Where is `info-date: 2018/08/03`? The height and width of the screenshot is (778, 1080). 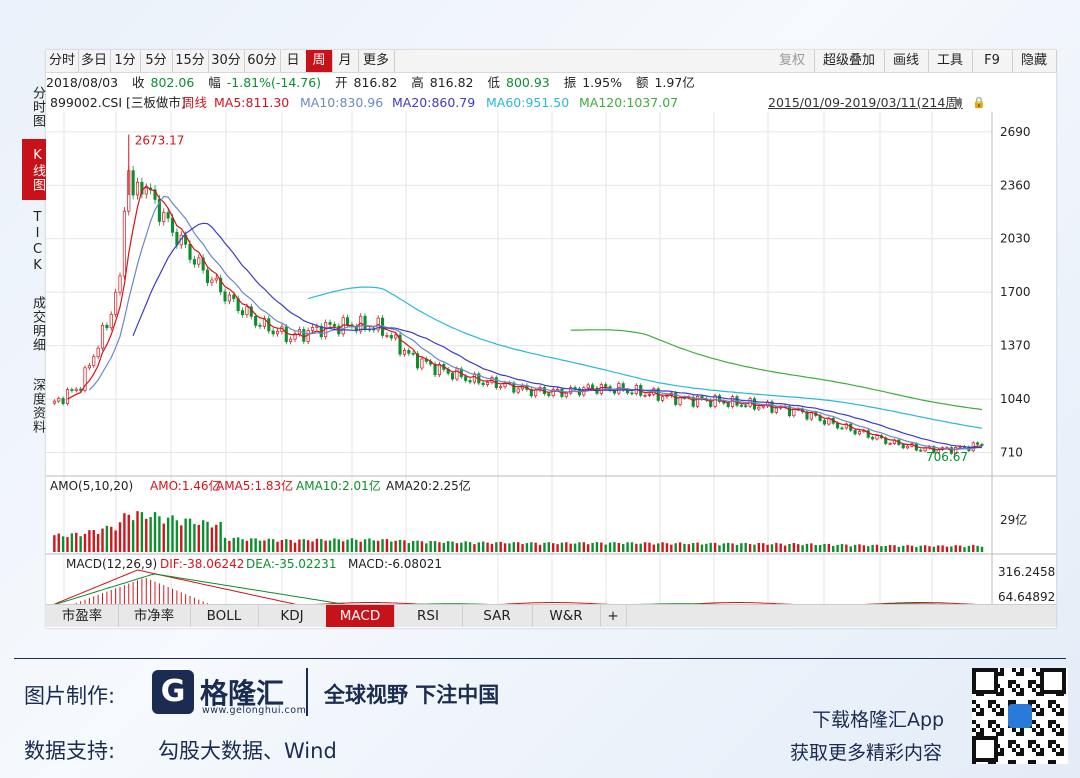 info-date: 2018/08/03 is located at coordinates (82, 82).